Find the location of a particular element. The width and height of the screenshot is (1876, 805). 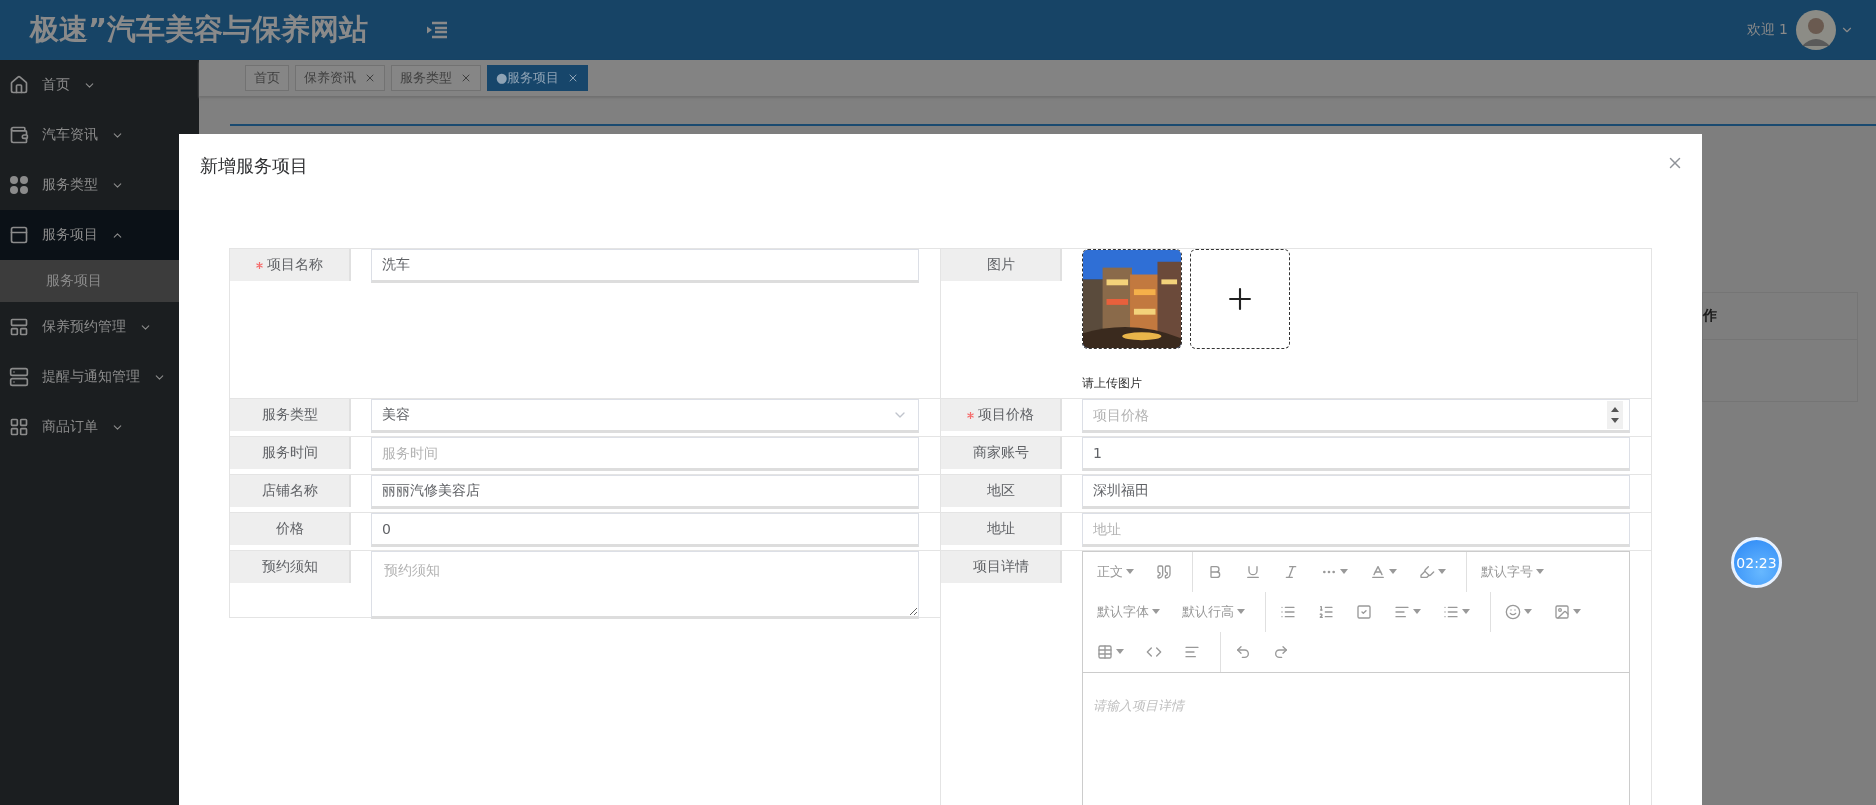

numbered-list-icon is located at coordinates (1326, 612).